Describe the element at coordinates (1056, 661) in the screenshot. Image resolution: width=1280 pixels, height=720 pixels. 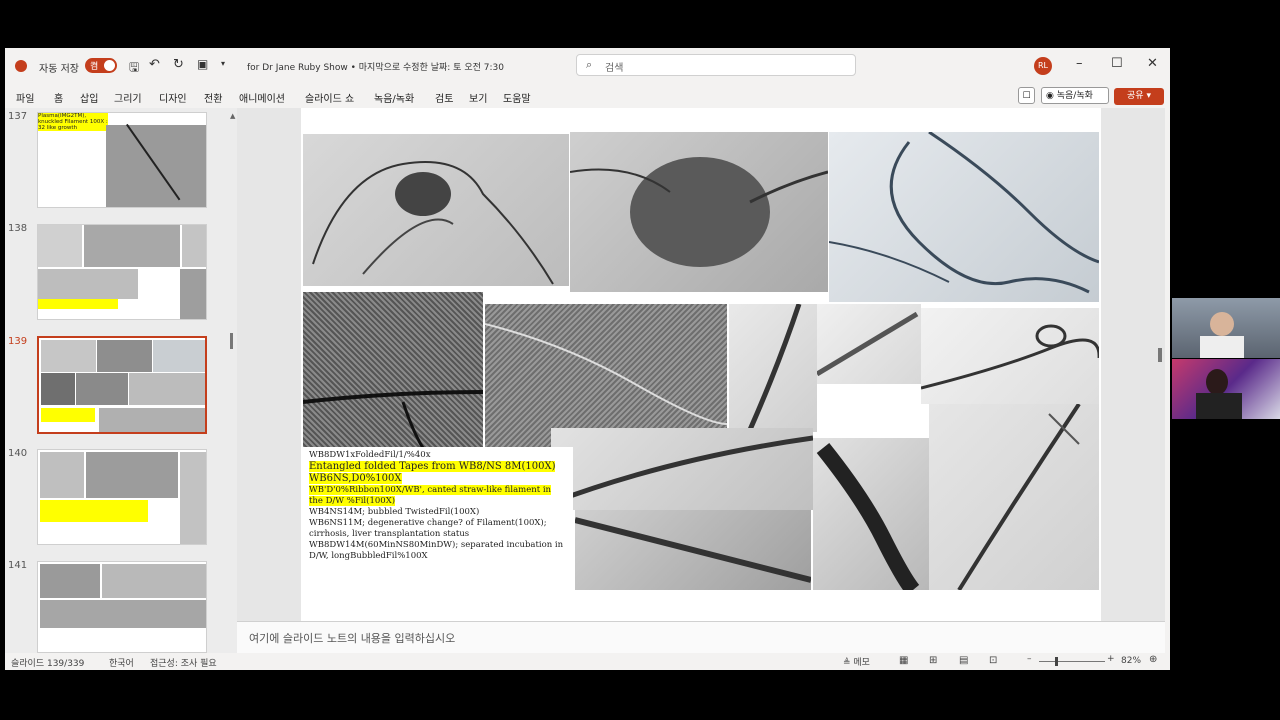
I see `zoom-slider-thumb` at that location.